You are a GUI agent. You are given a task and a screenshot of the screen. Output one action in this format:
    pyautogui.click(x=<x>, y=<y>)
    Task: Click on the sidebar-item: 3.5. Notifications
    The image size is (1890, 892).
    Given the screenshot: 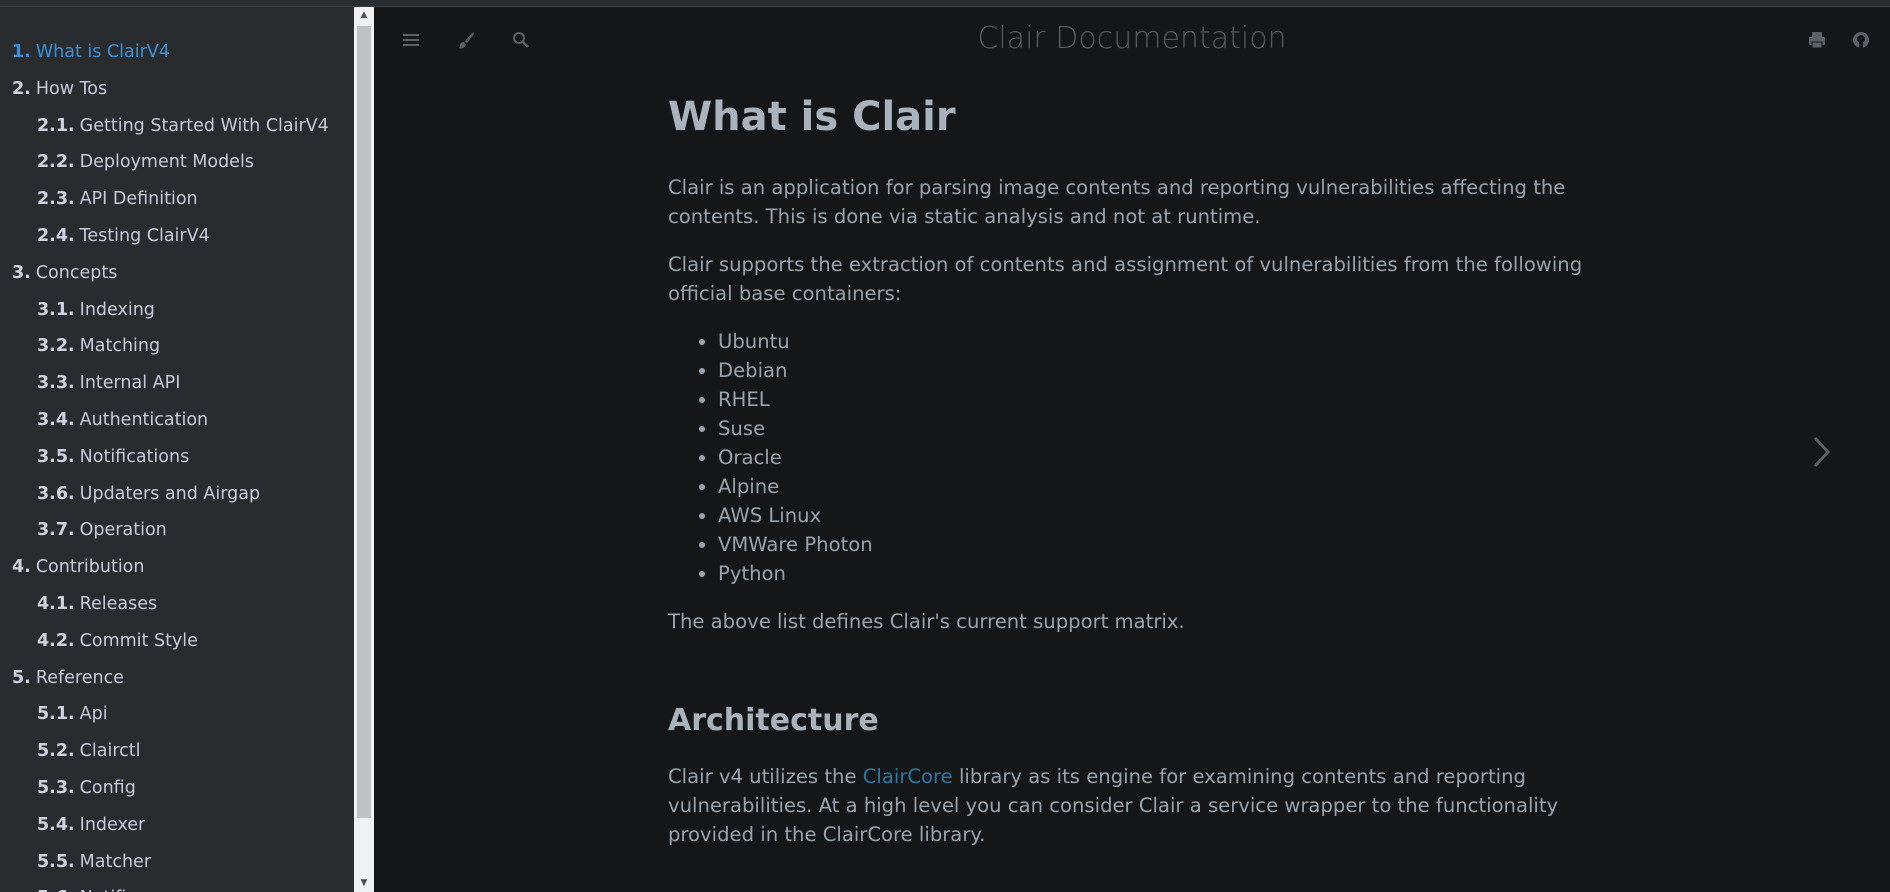 What is the action you would take?
    pyautogui.click(x=177, y=457)
    